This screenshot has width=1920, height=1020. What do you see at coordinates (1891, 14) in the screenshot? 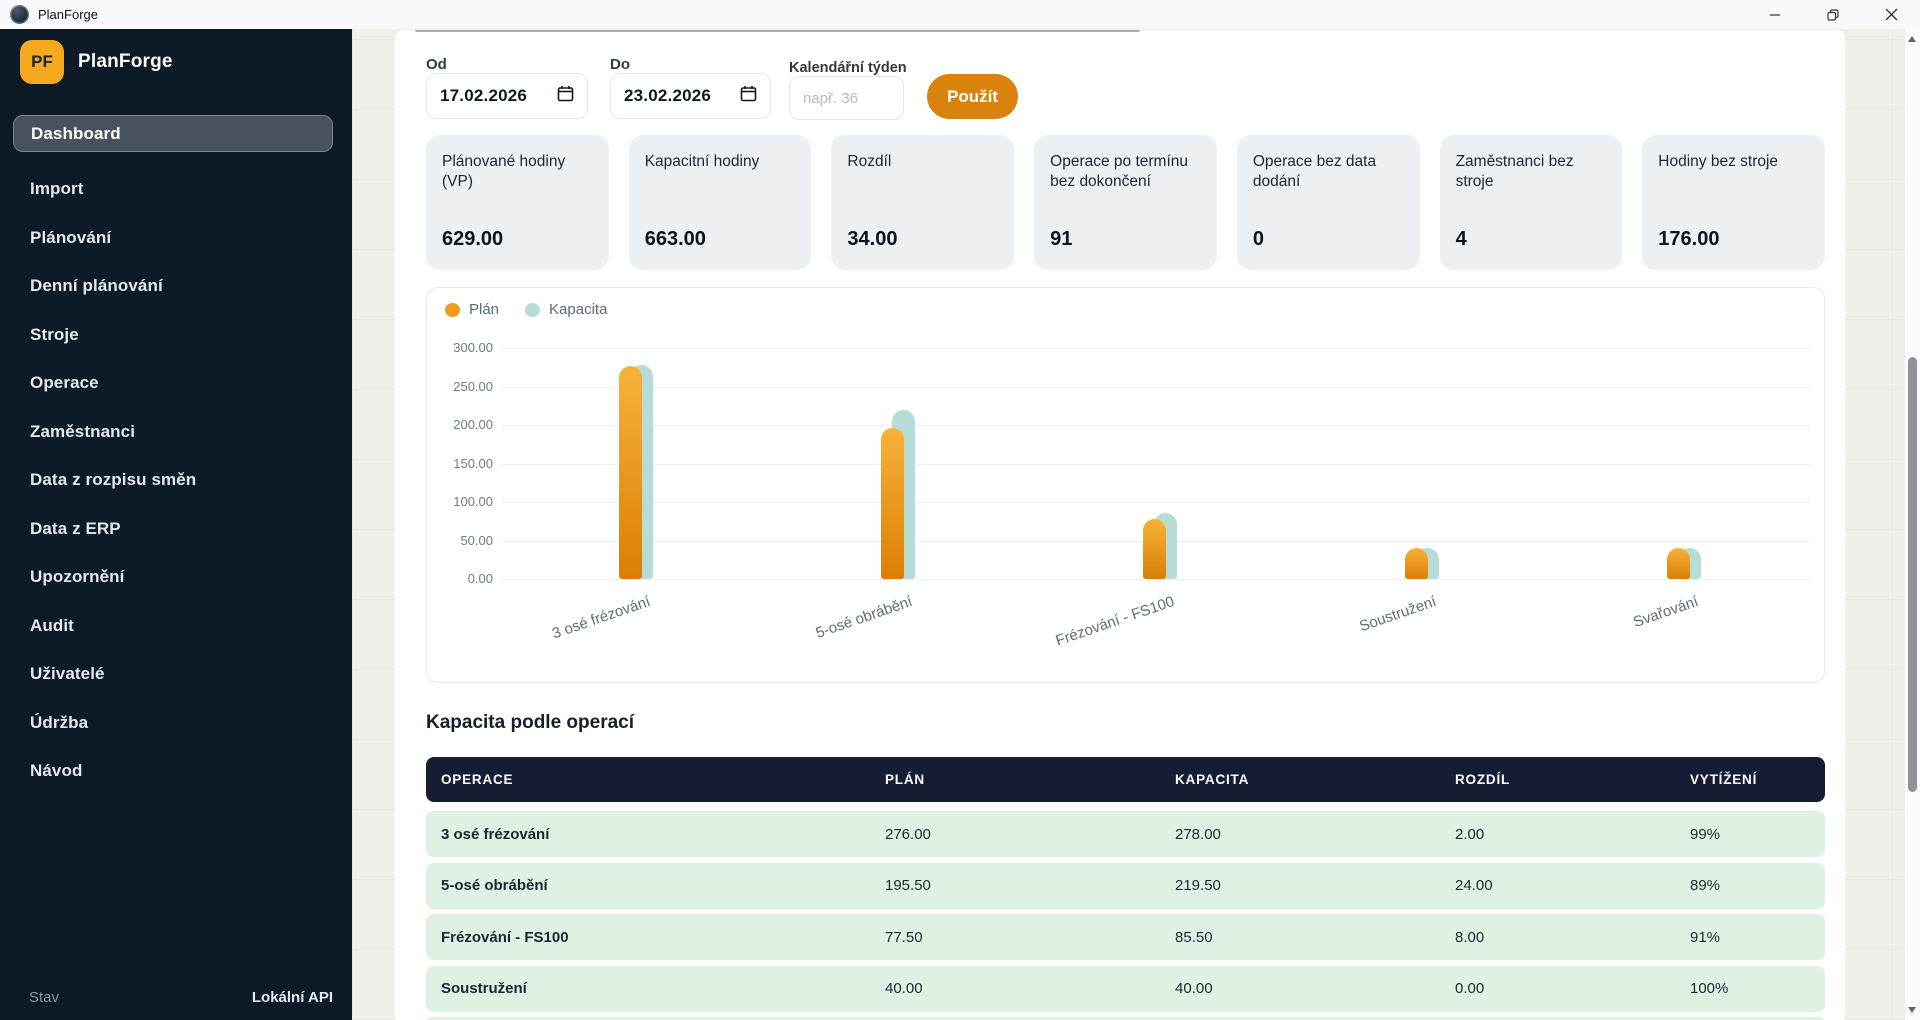
I see `close-button` at bounding box center [1891, 14].